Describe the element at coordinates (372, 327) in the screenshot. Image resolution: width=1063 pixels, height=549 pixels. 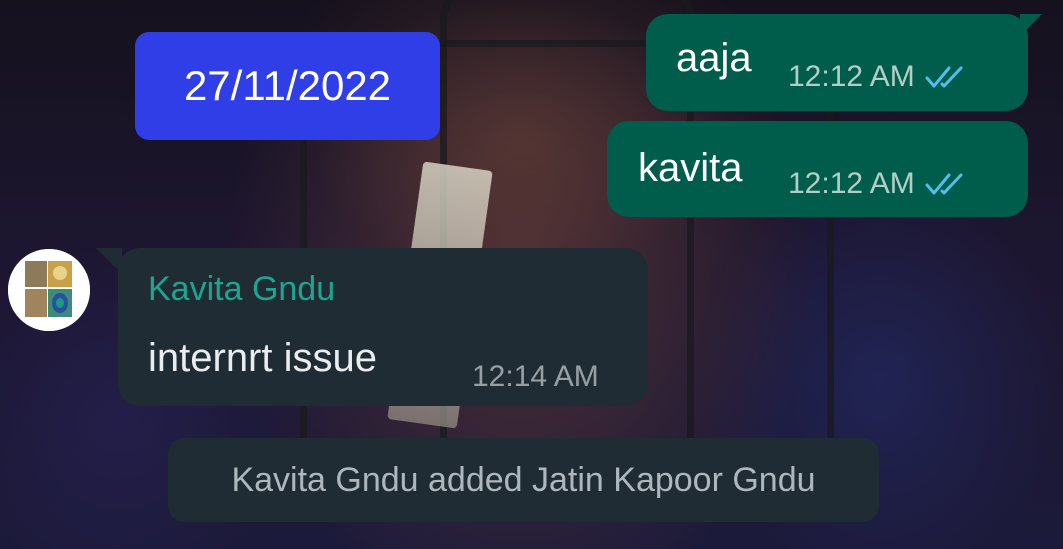
I see `incoming-message-bubble: Kavita Gndu internrt issue 12:14 AM` at that location.